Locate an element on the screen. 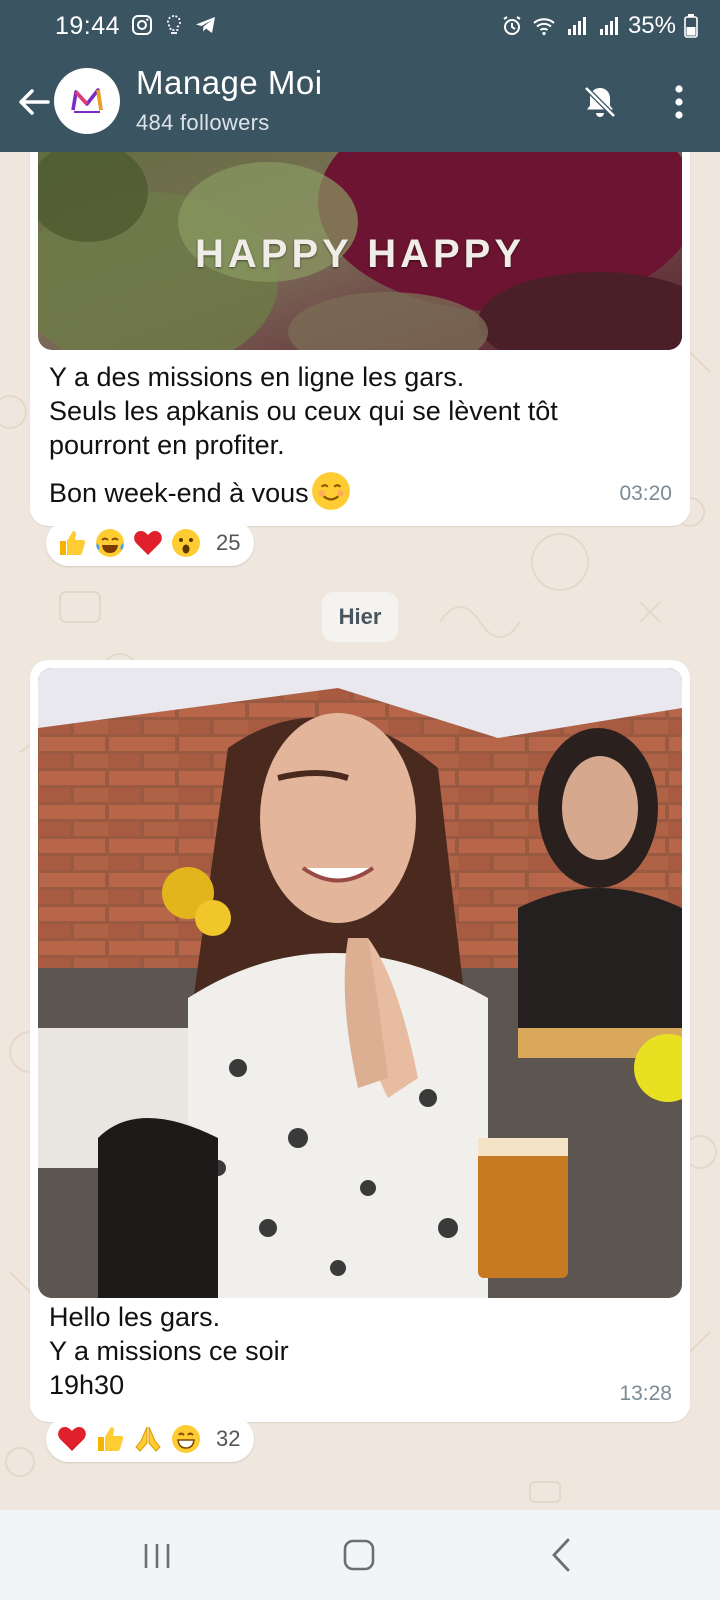 The width and height of the screenshot is (720, 1600). followers-count: 484 followers is located at coordinates (203, 122).